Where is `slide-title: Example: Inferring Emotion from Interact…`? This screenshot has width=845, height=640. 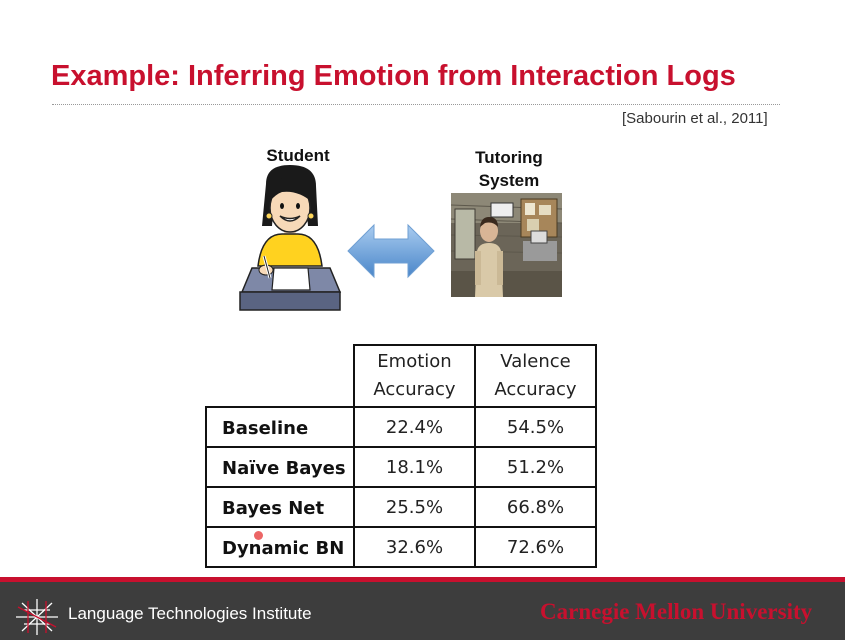
slide-title: Example: Inferring Emotion from Interact… is located at coordinates (393, 76).